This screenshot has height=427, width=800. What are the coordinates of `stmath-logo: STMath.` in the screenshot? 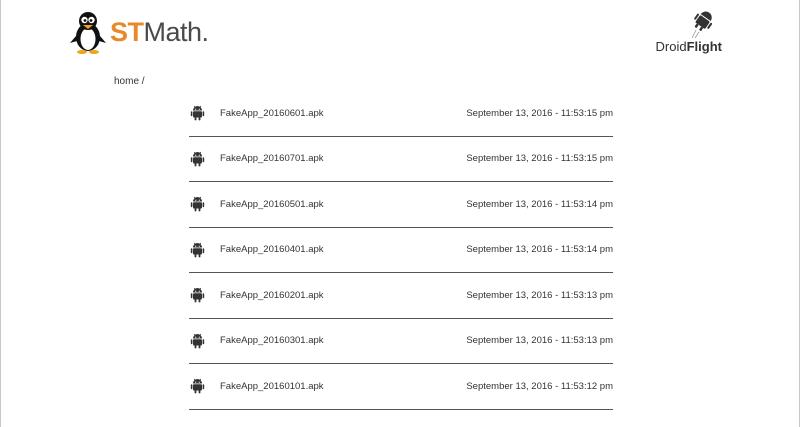 It's located at (139, 32).